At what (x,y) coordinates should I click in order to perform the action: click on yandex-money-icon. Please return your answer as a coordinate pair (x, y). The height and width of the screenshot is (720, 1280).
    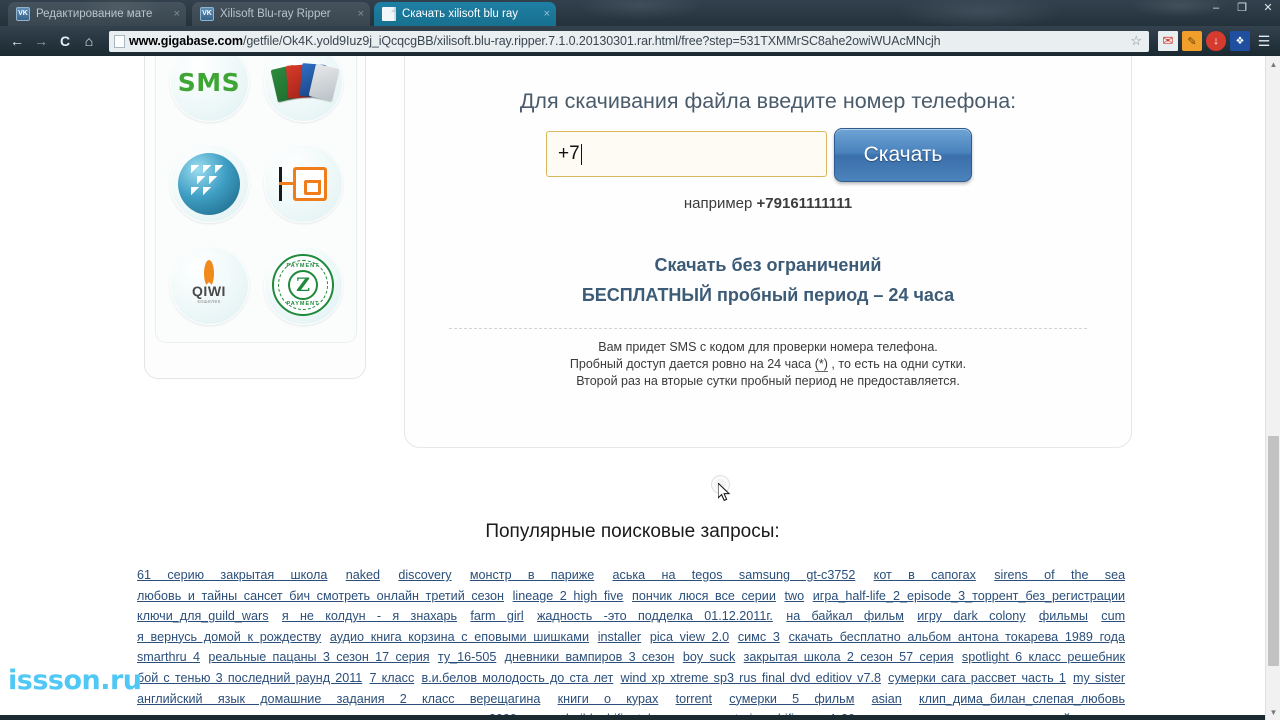
    Looking at the image, I should click on (303, 184).